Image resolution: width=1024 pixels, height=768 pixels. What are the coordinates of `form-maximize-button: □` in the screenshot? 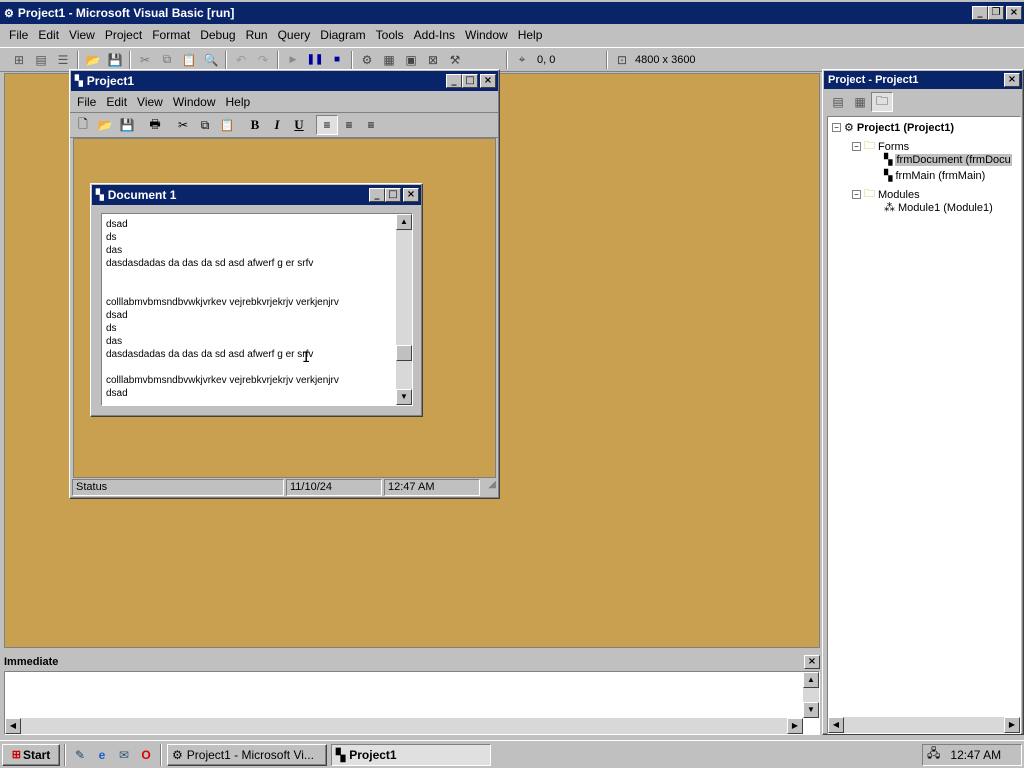 It's located at (470, 81).